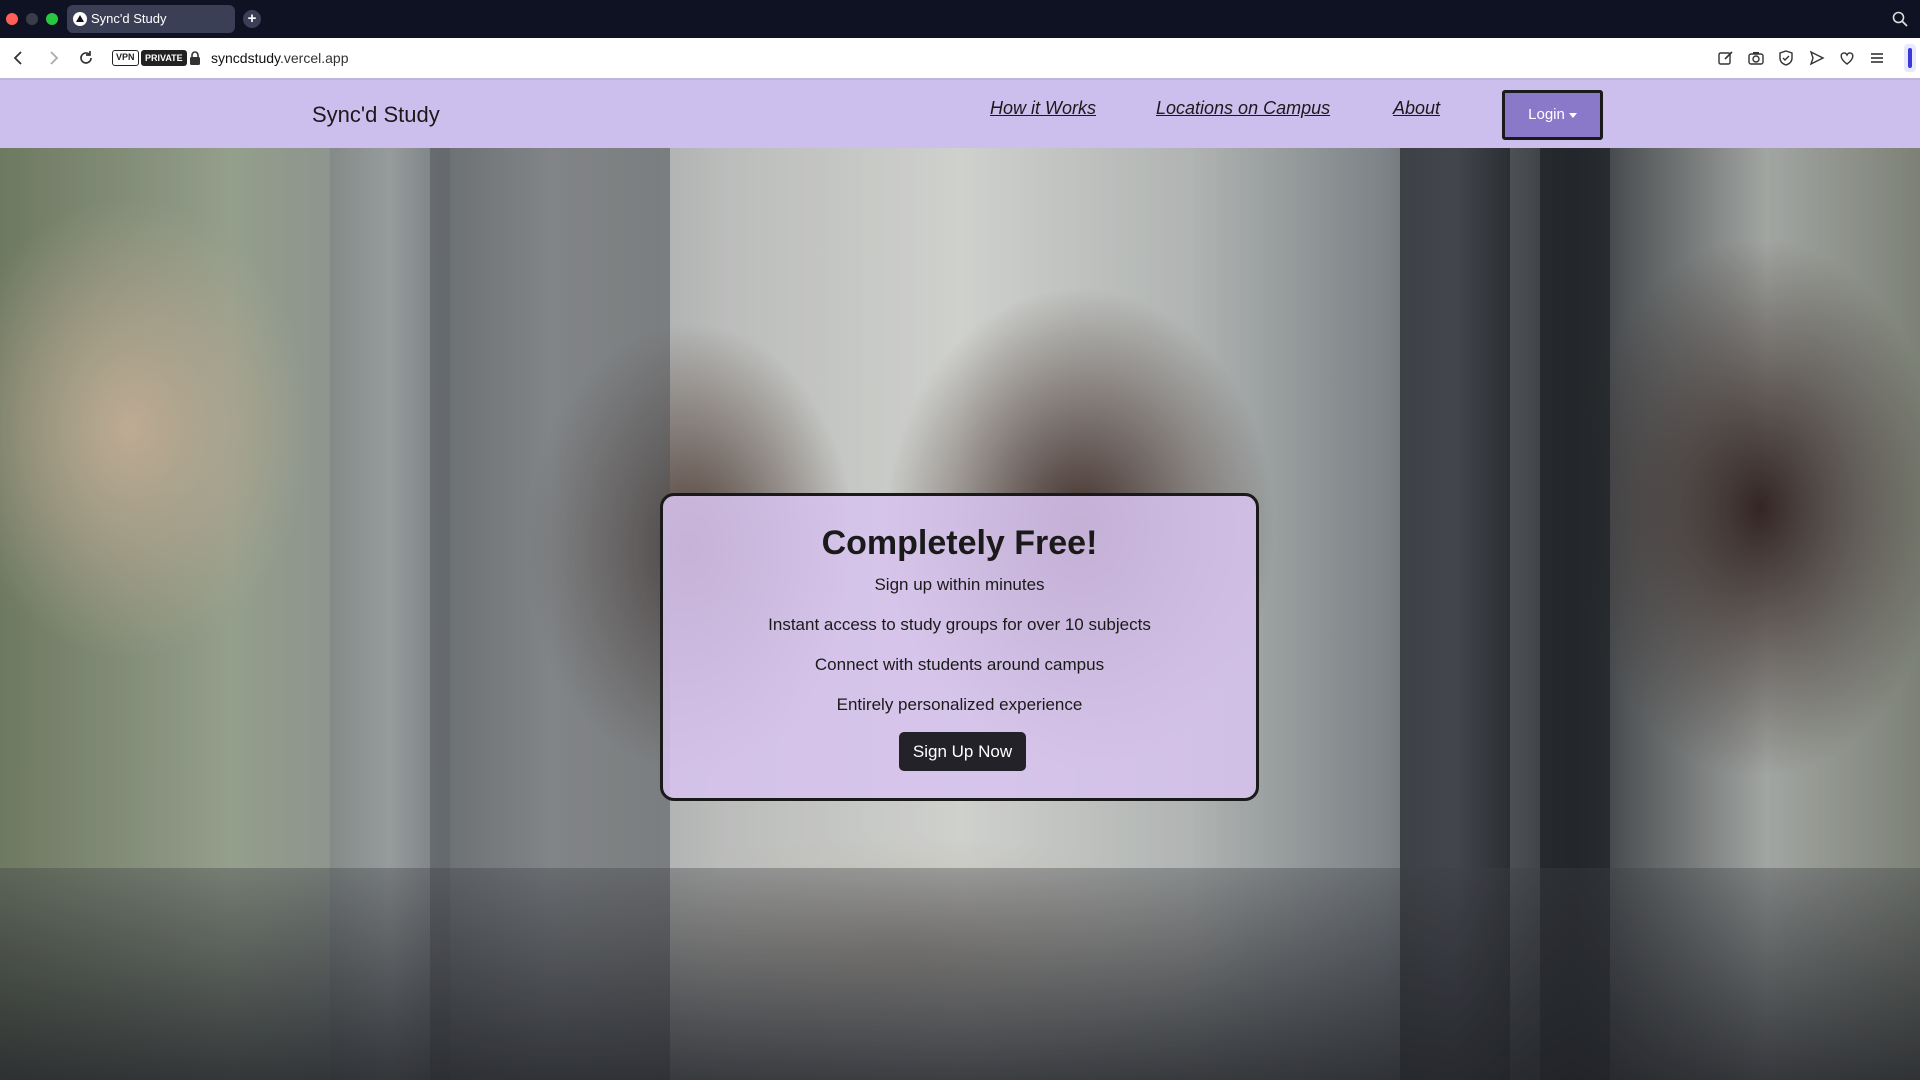 The width and height of the screenshot is (1920, 1080). Describe the element at coordinates (80, 19) in the screenshot. I see `site-favicon-icon` at that location.